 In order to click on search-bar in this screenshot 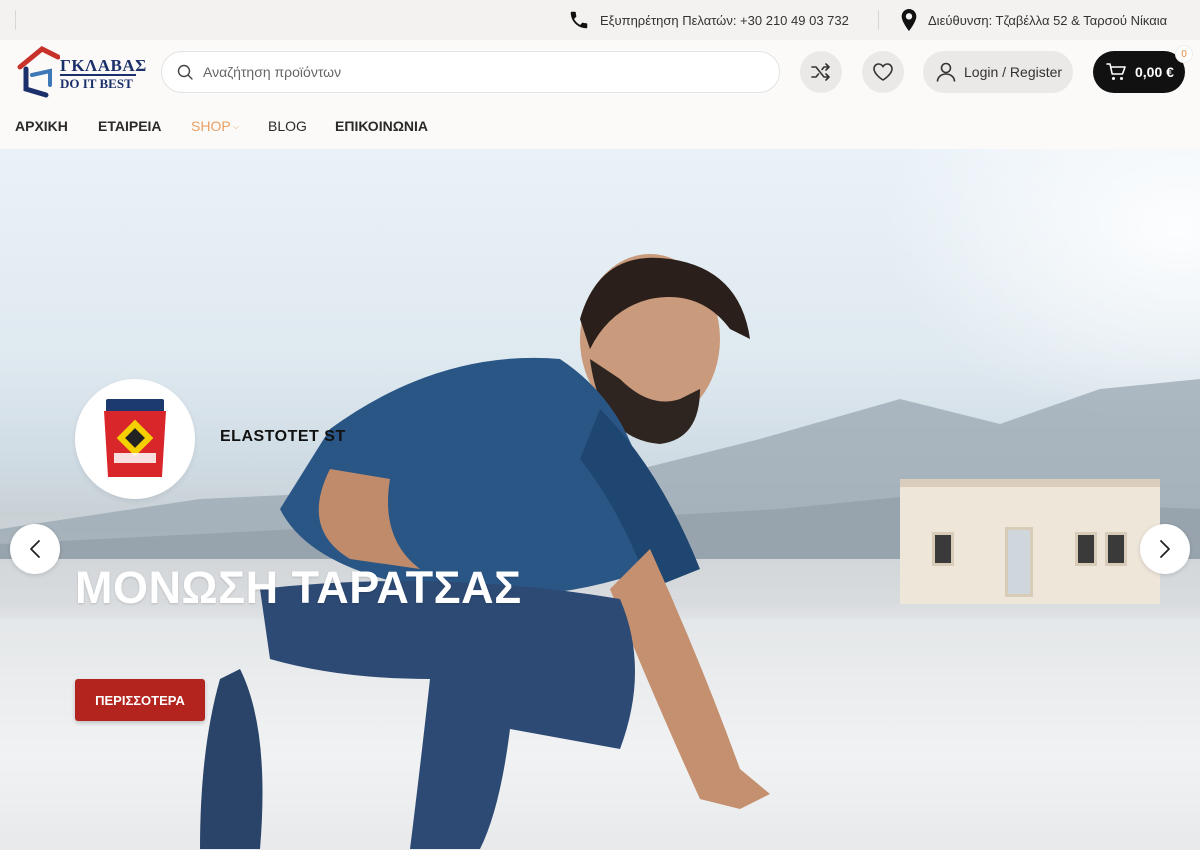, I will do `click(470, 72)`.